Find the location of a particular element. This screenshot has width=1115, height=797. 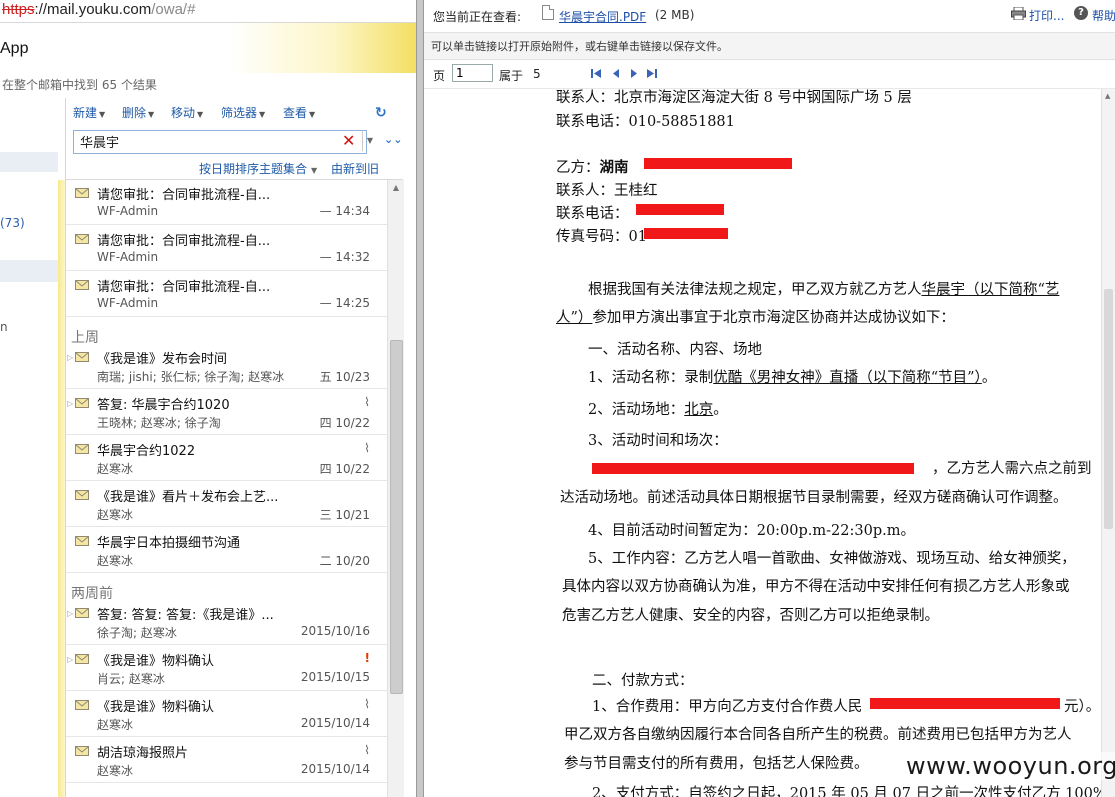

mail-time: 五 10/23 is located at coordinates (344, 377).